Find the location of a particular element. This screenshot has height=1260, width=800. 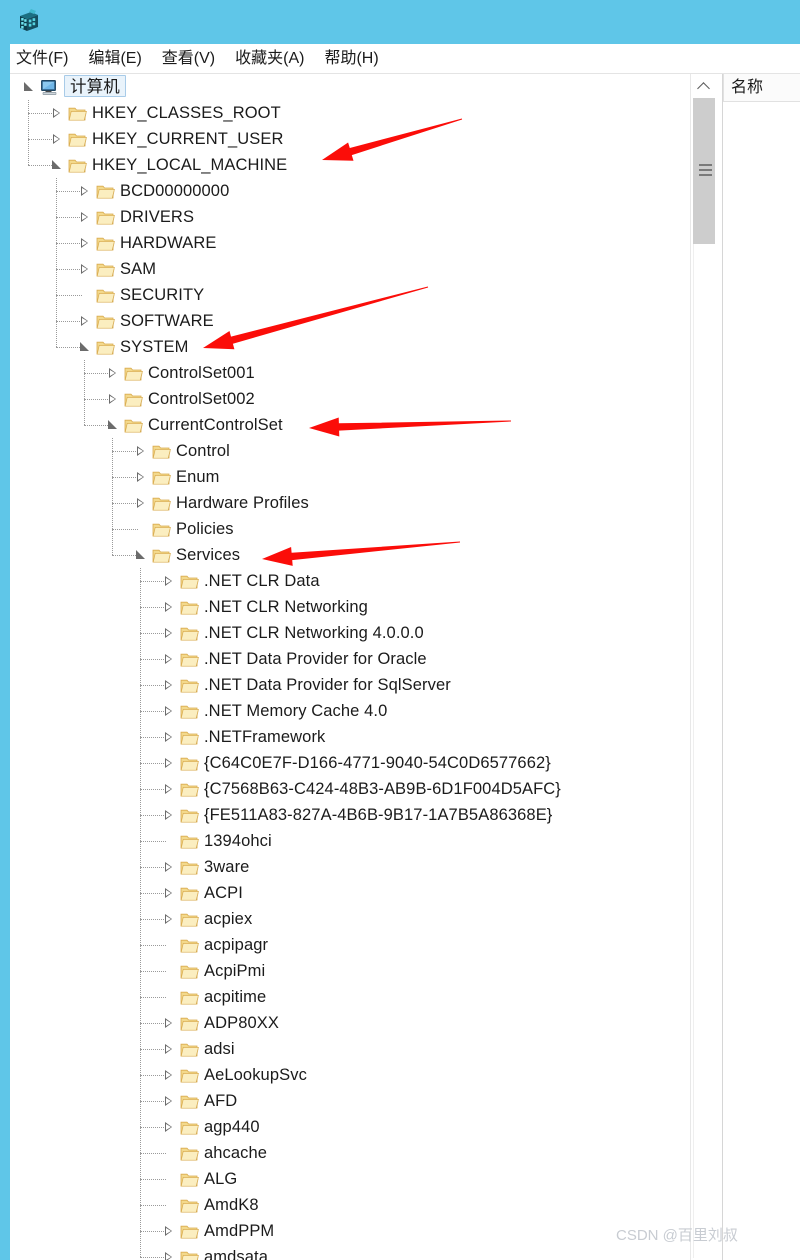

tree-item-ahcache: ahcache is located at coordinates (351, 1153).